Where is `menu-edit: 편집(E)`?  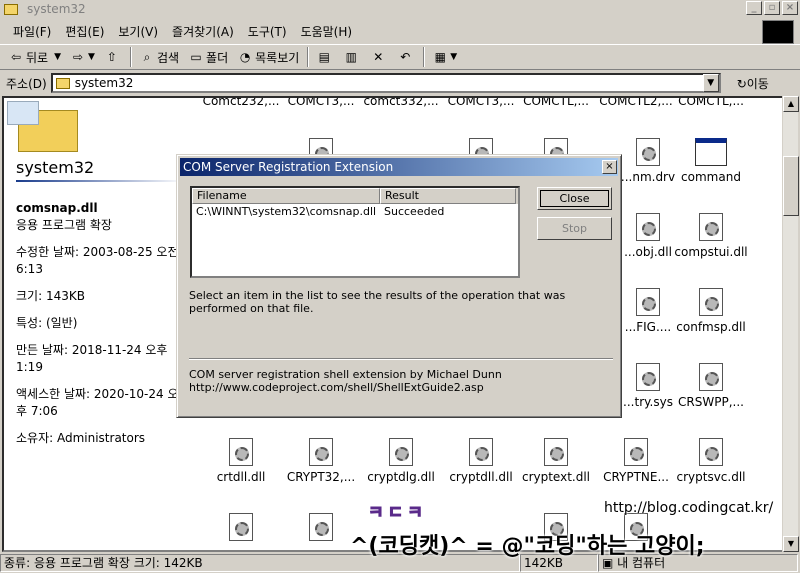
menu-edit: 편집(E) is located at coordinates (84, 31).